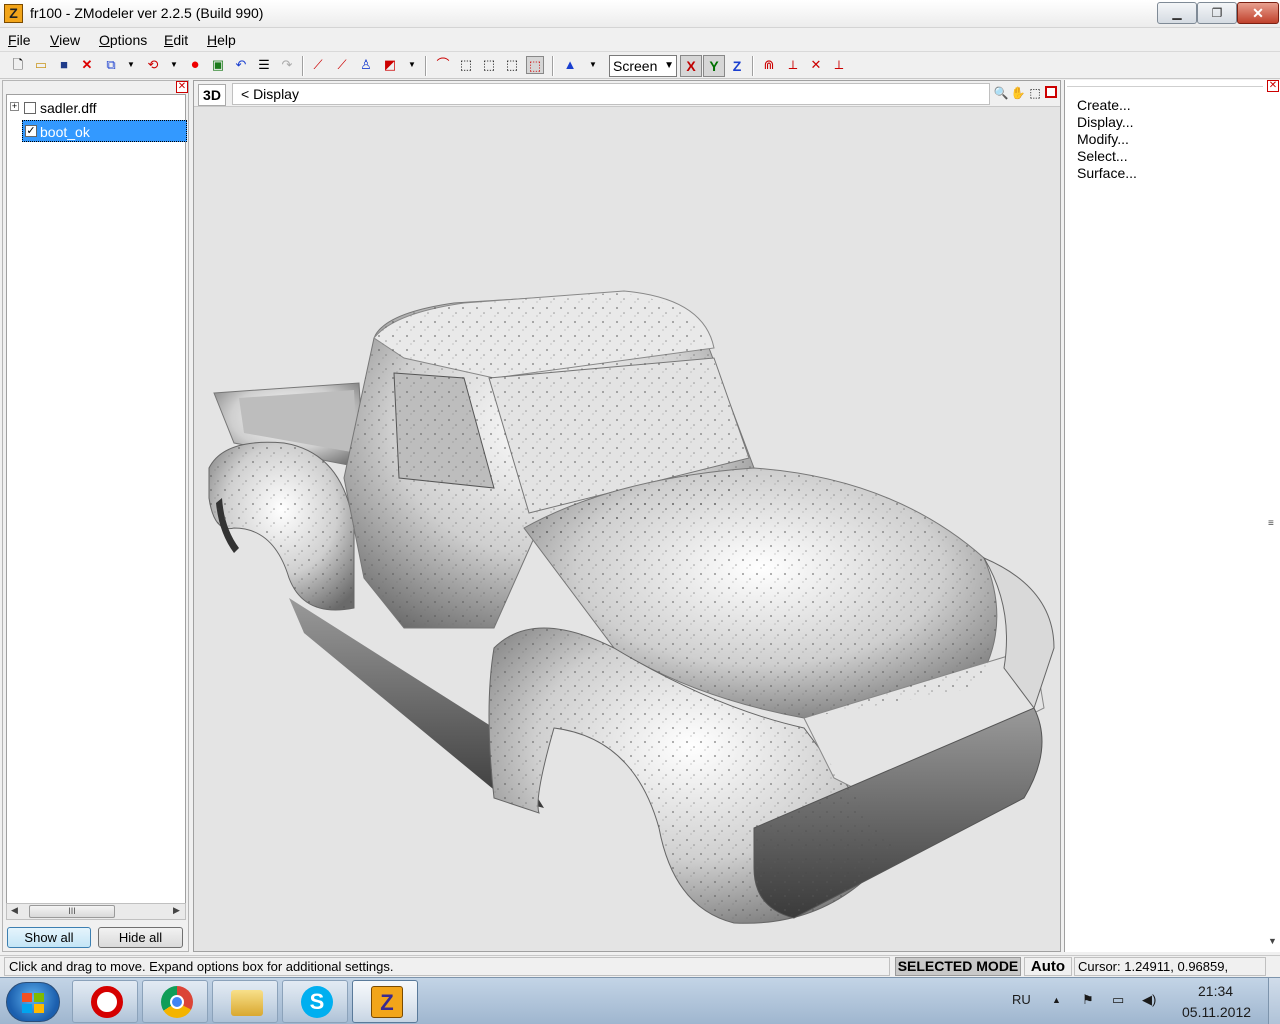  I want to click on figure-icon: ♙, so click(366, 65).